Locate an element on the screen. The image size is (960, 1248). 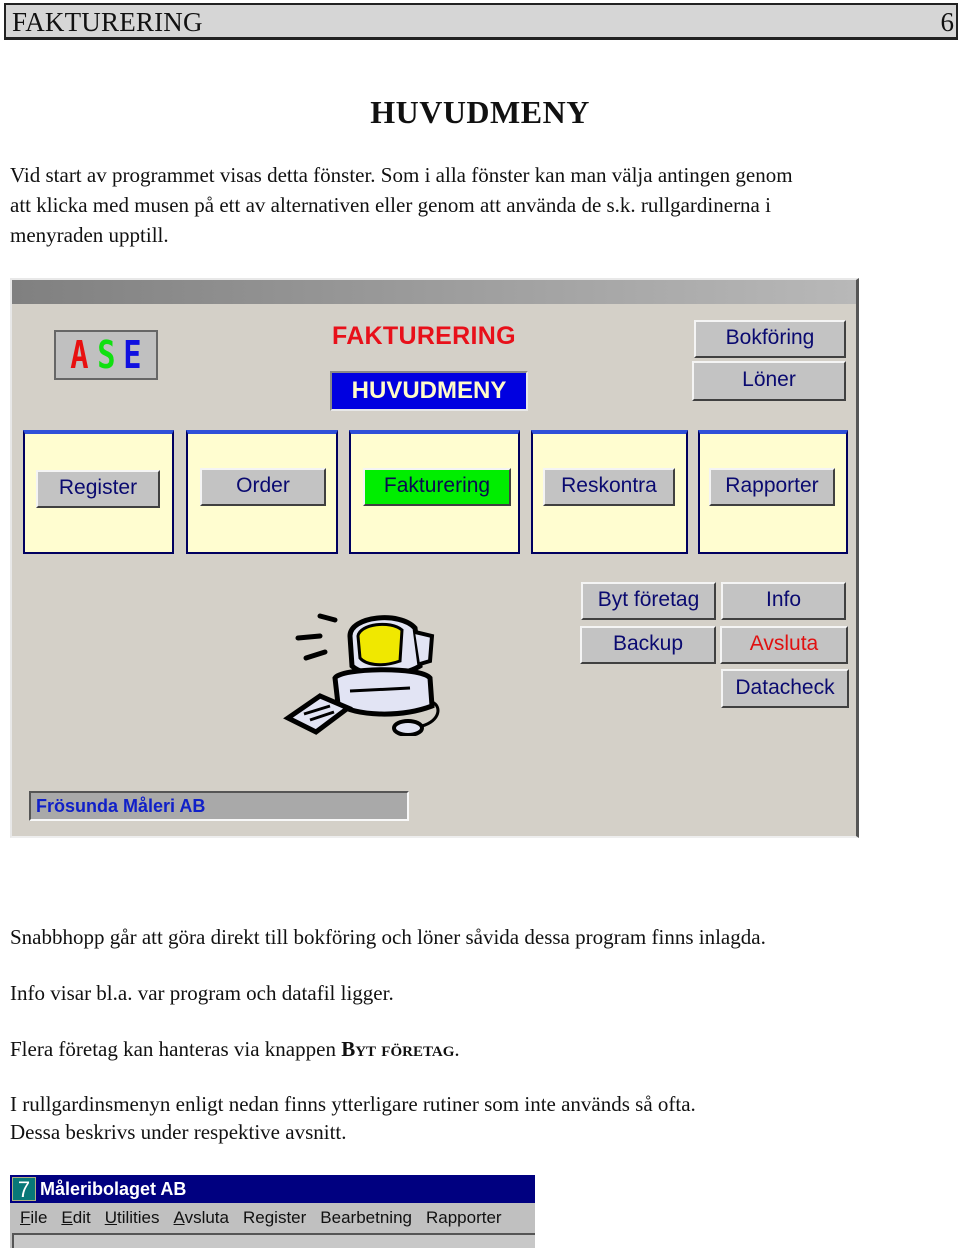
logo-letter-a: A is located at coordinates (79, 355).